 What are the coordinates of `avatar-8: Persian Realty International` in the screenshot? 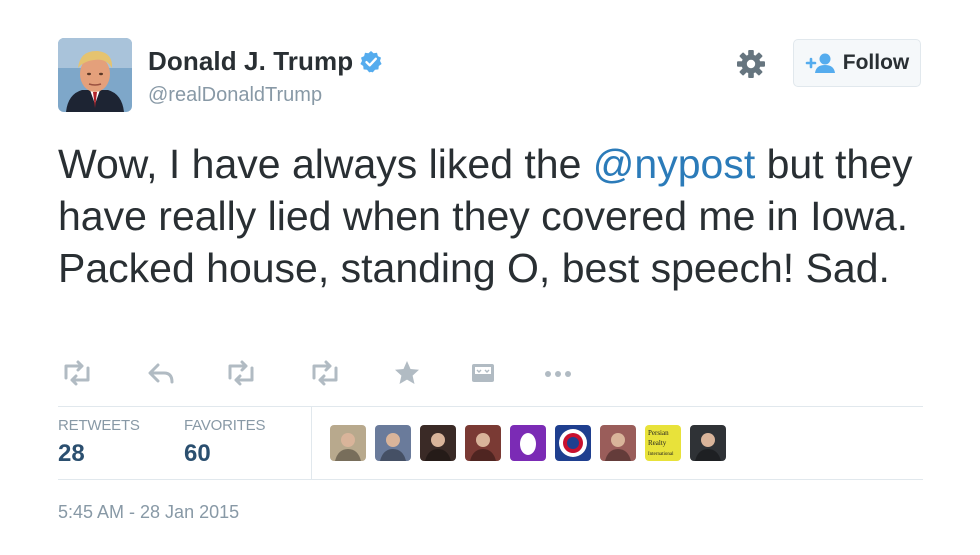 It's located at (663, 443).